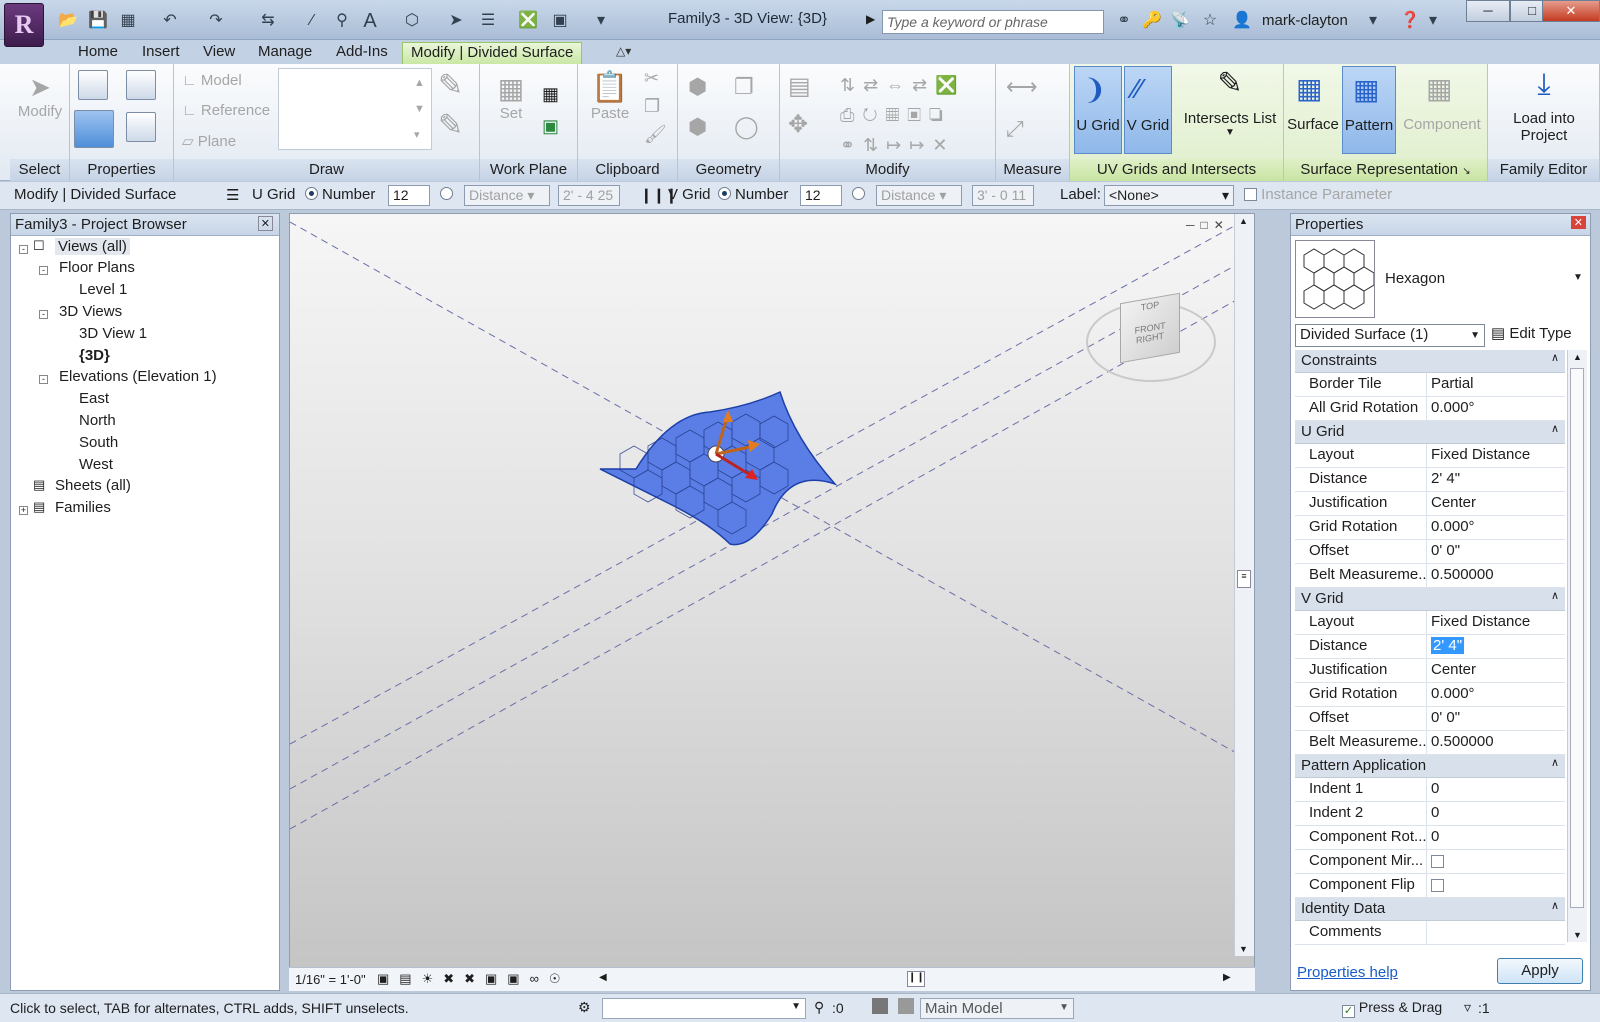 The image size is (1600, 1022). Describe the element at coordinates (1430, 766) in the screenshot. I see `property-group-pattern: Pattern Application ∧` at that location.